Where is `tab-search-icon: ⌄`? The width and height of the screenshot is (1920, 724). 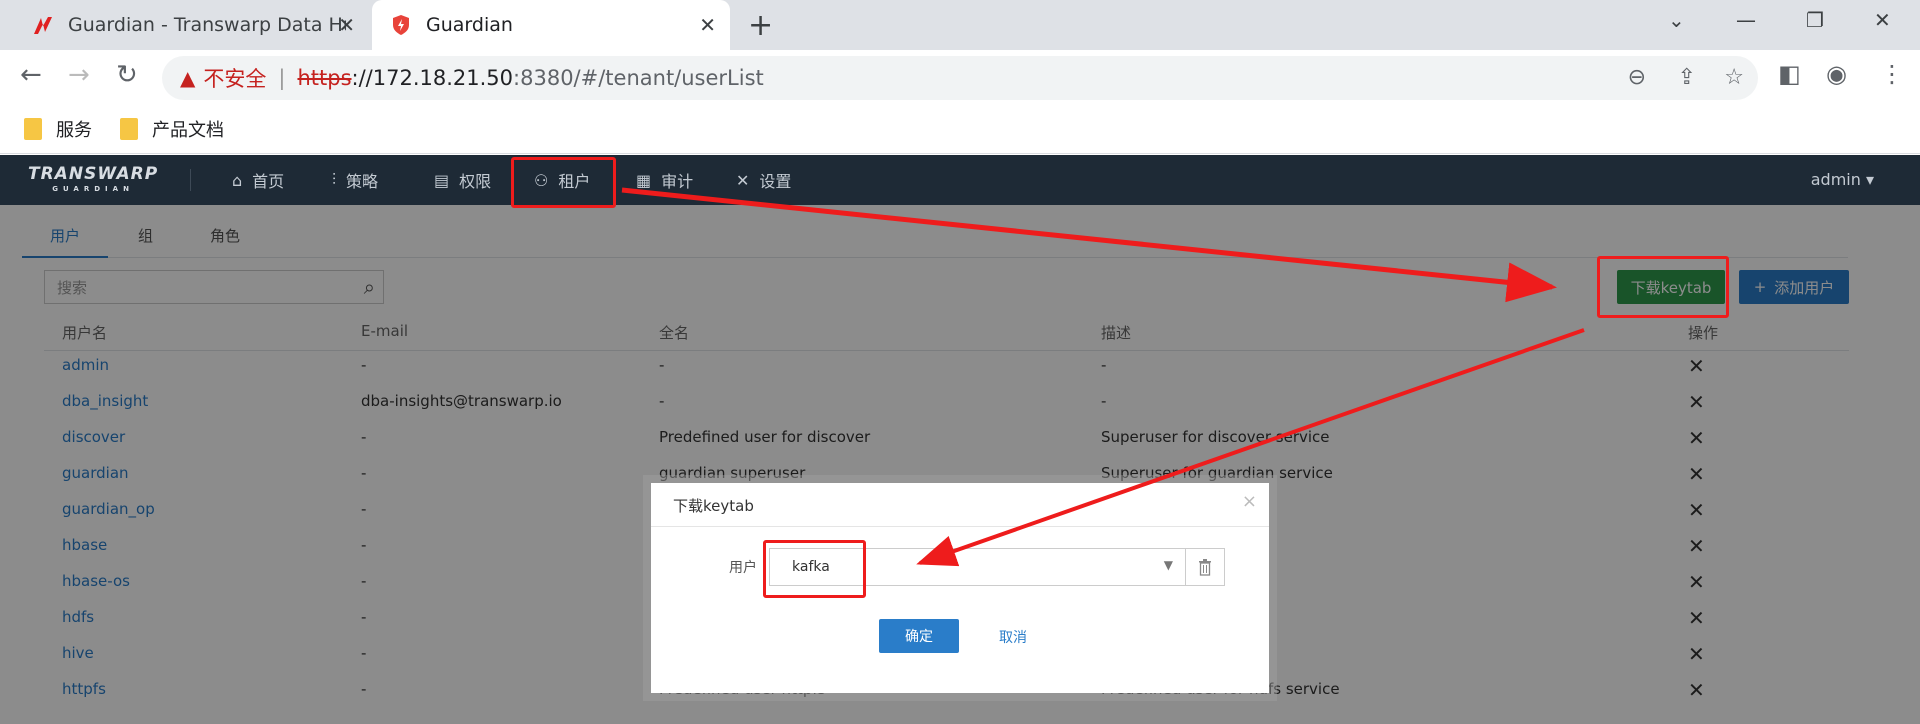
tab-search-icon: ⌄ is located at coordinates (1676, 20).